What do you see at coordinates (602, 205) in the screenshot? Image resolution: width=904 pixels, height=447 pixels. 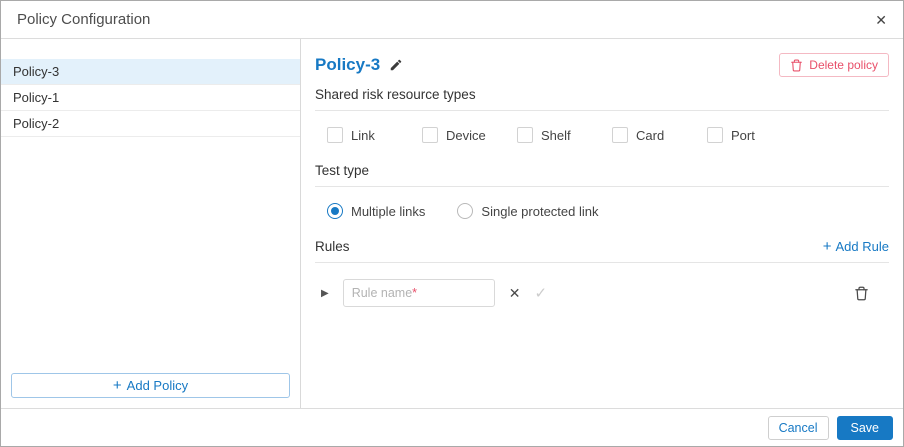 I see `test-type-options-row: Multiple links Single protected link` at bounding box center [602, 205].